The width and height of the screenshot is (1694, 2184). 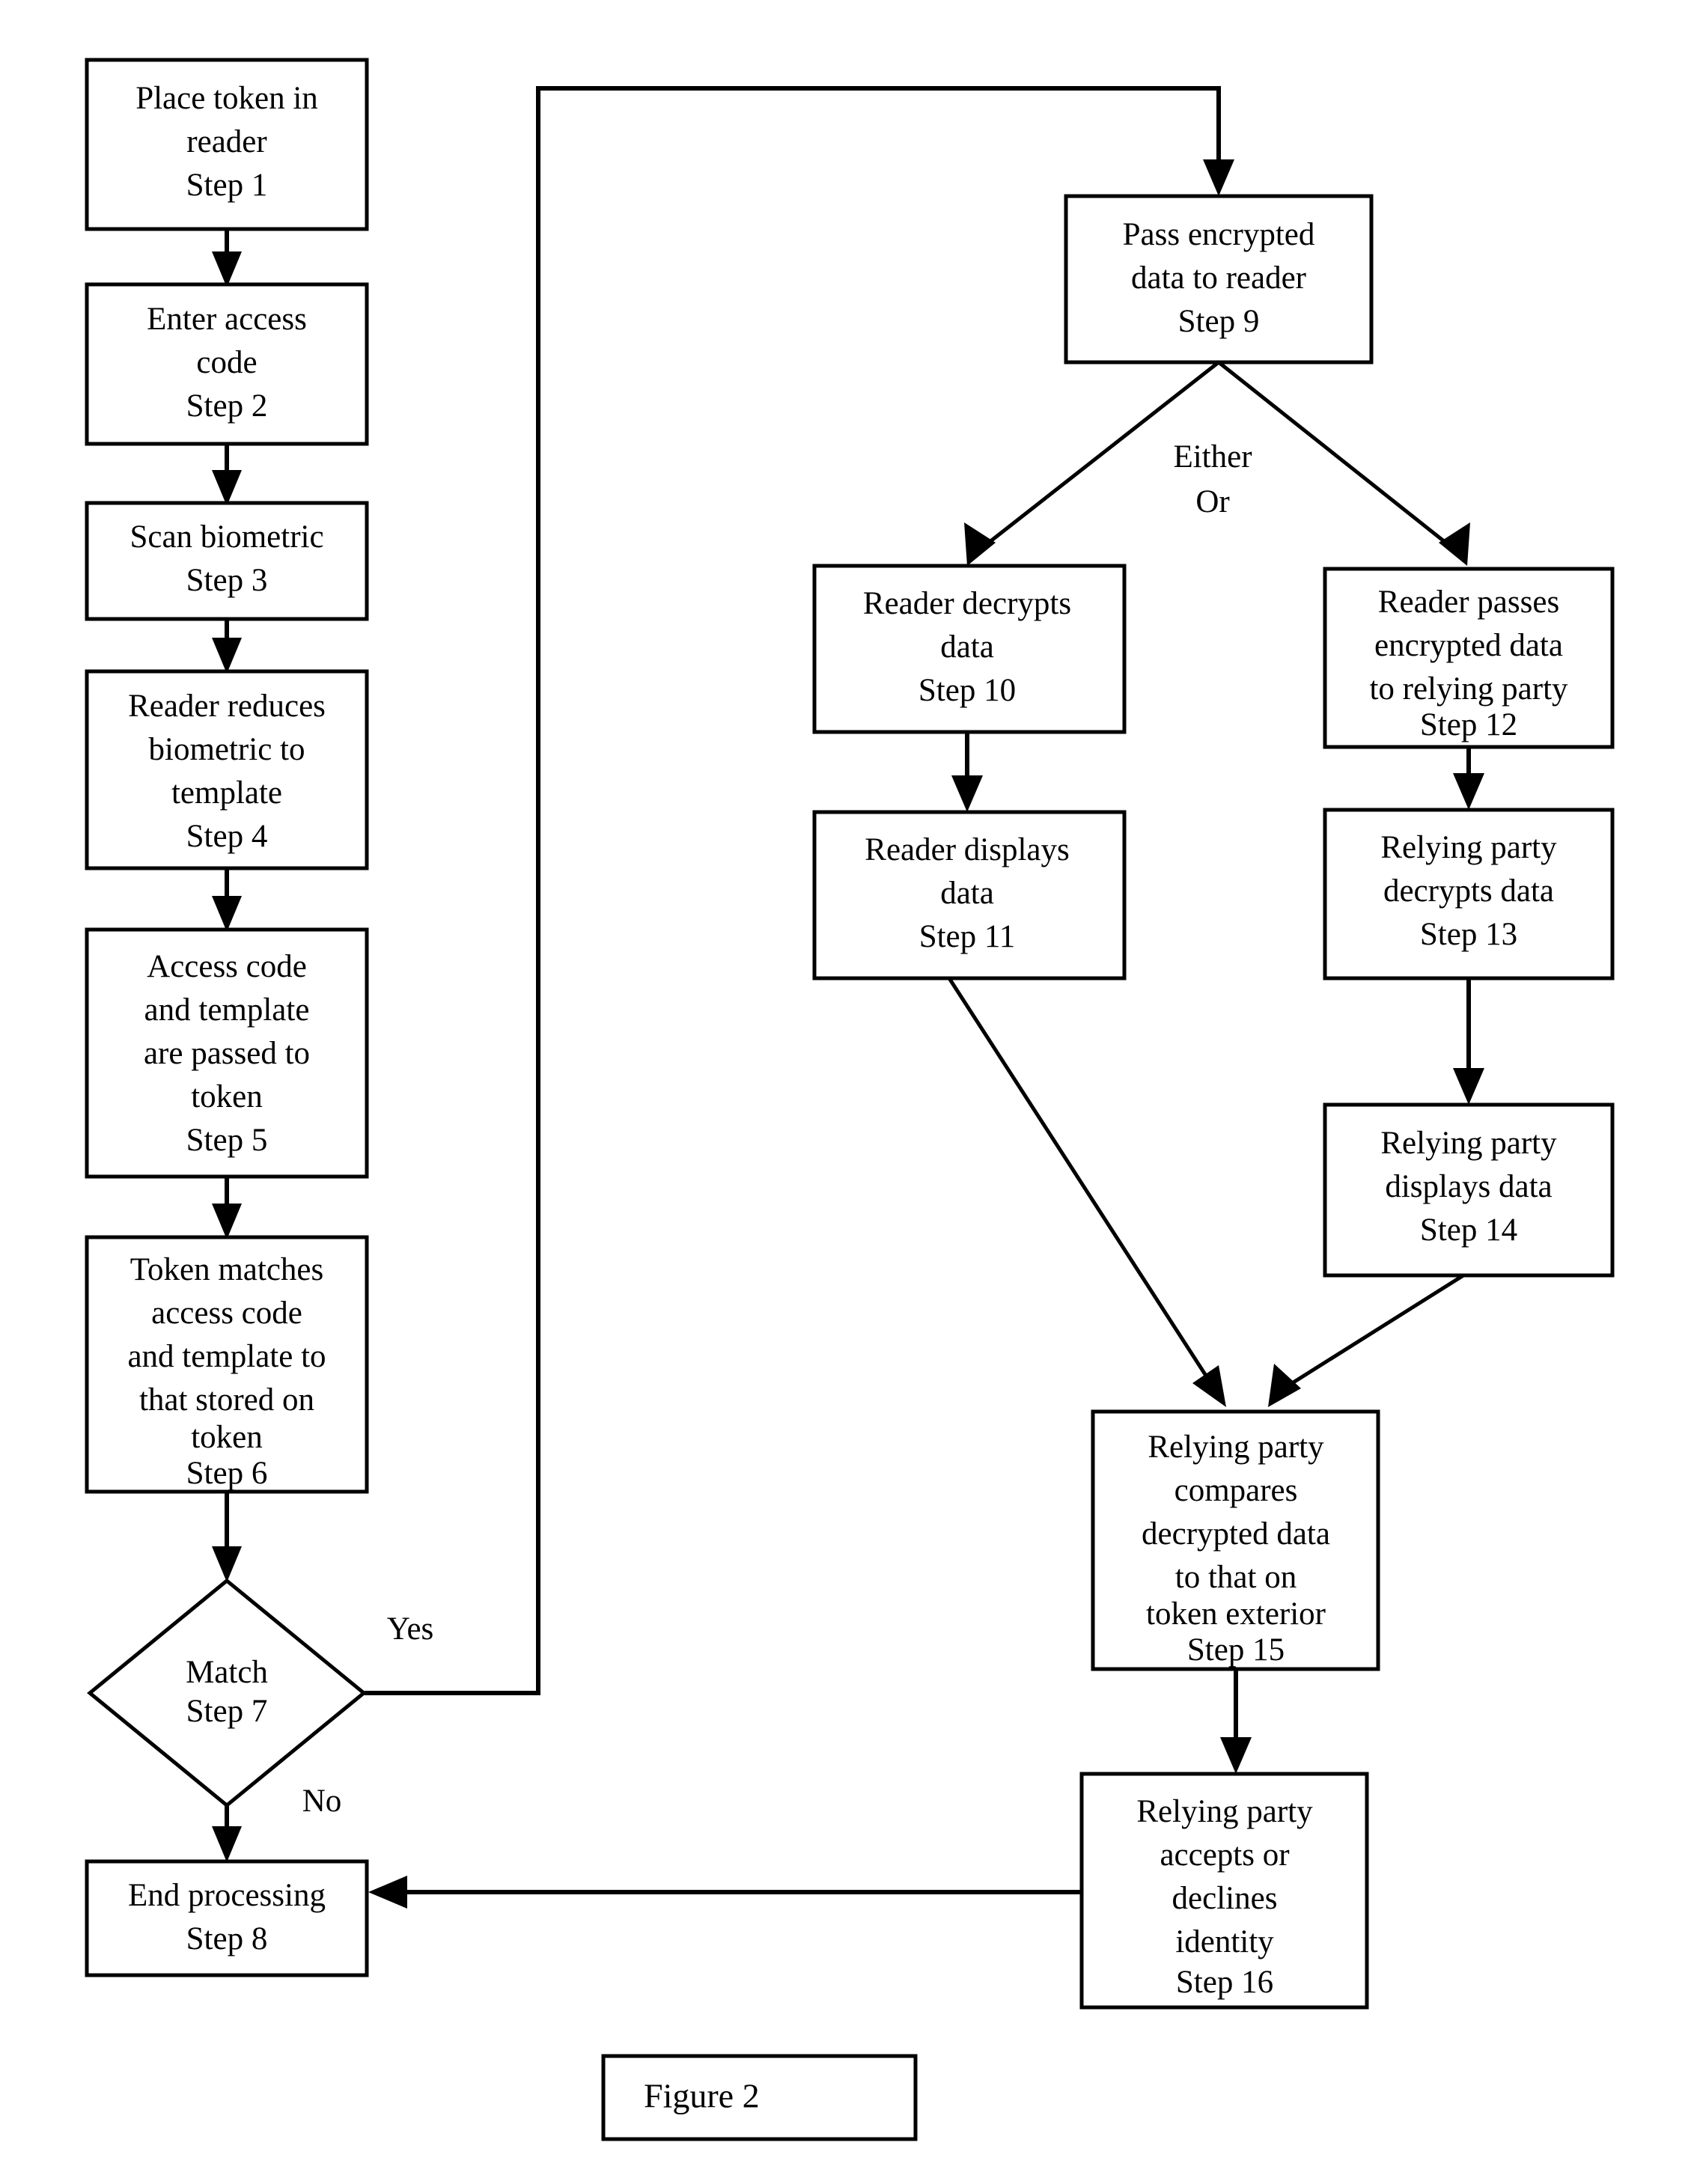 I want to click on node-step11-line1: Reader displays, so click(x=967, y=849).